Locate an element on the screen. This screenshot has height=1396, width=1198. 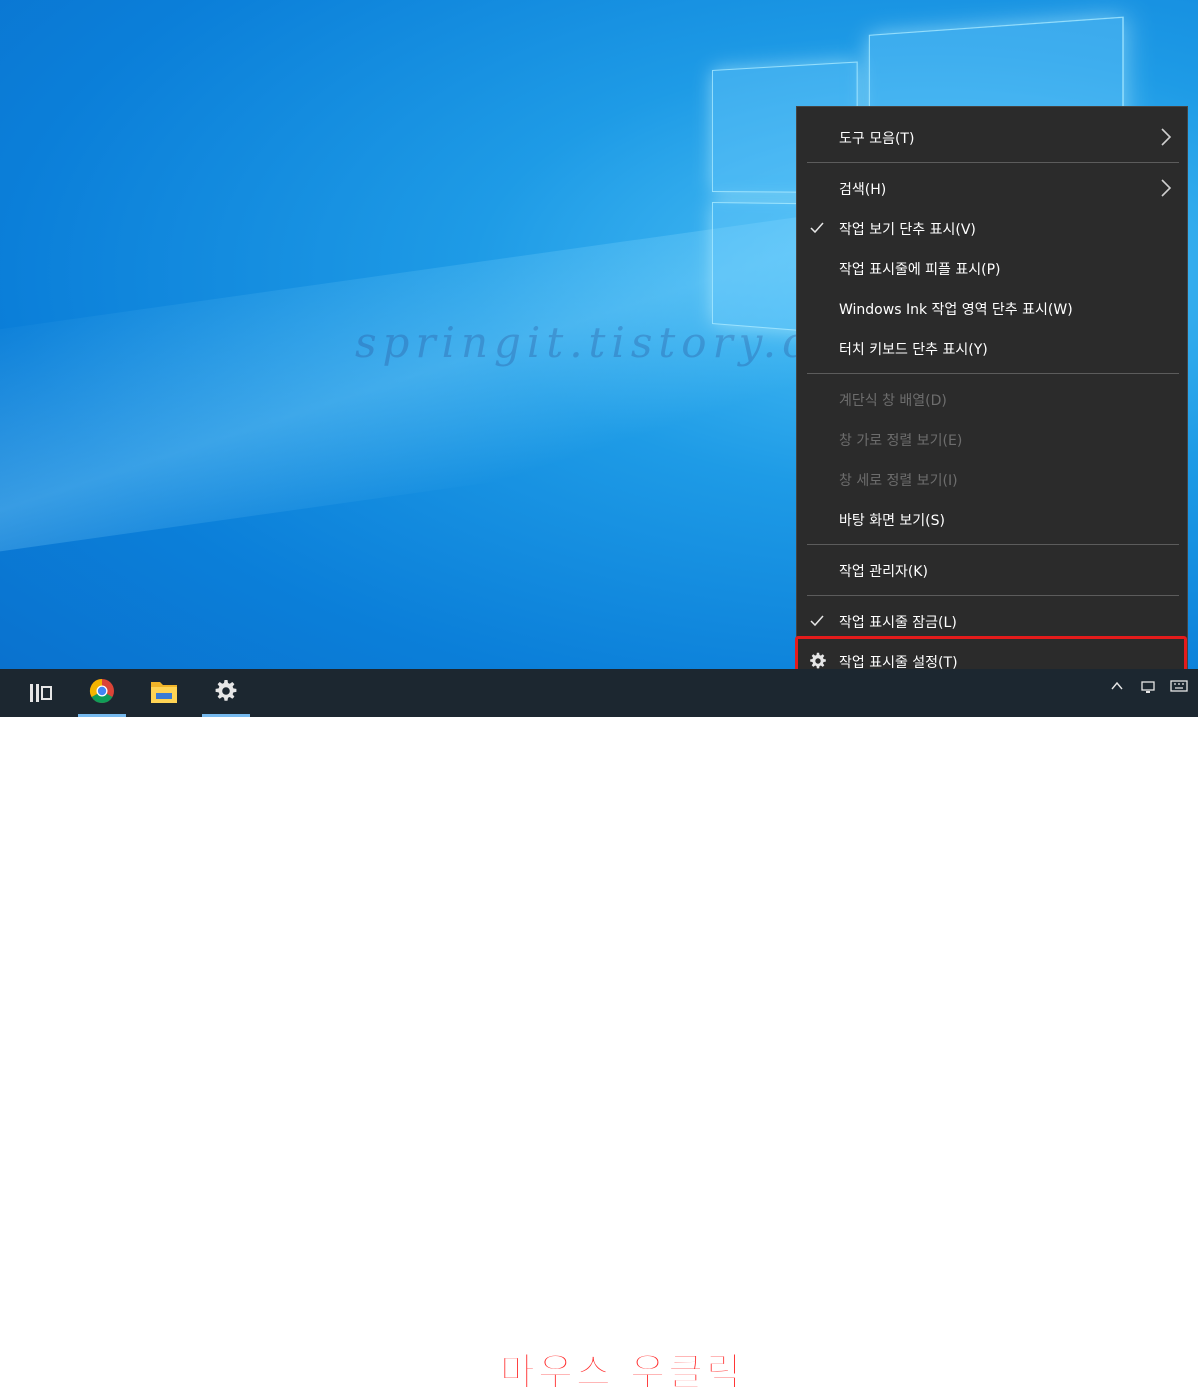
menu-item-label: 도구 모음(T) is located at coordinates (877, 139).